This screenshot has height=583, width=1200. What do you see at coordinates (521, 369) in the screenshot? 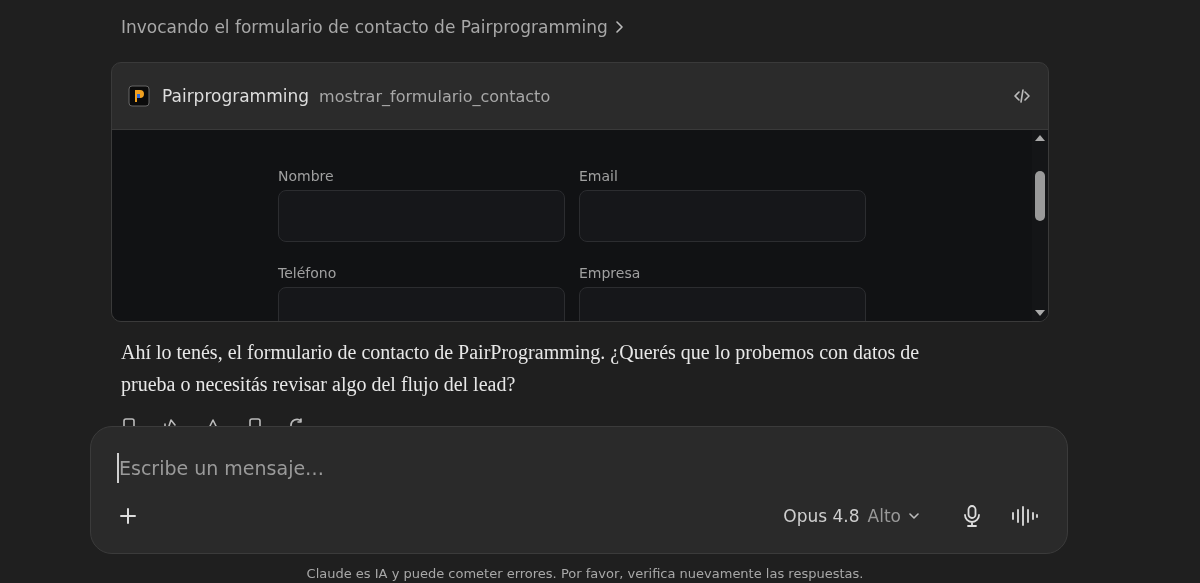
I see `assistant-message: Ahí lo tenés, el formulario de contacto de PairProgramming. ¿Querés que lo probemos con datos de prueba o necesitás revisar algo del flujo del lead?` at bounding box center [521, 369].